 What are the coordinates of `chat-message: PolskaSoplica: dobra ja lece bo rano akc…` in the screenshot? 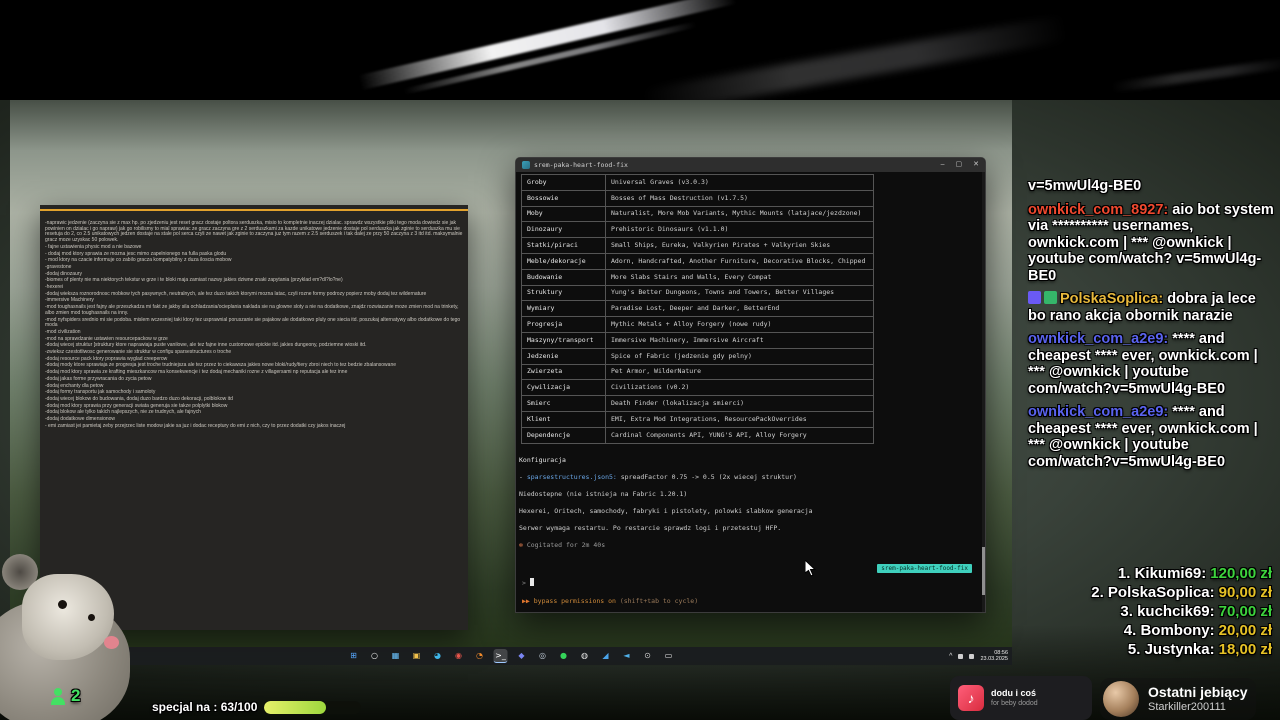 It's located at (1152, 307).